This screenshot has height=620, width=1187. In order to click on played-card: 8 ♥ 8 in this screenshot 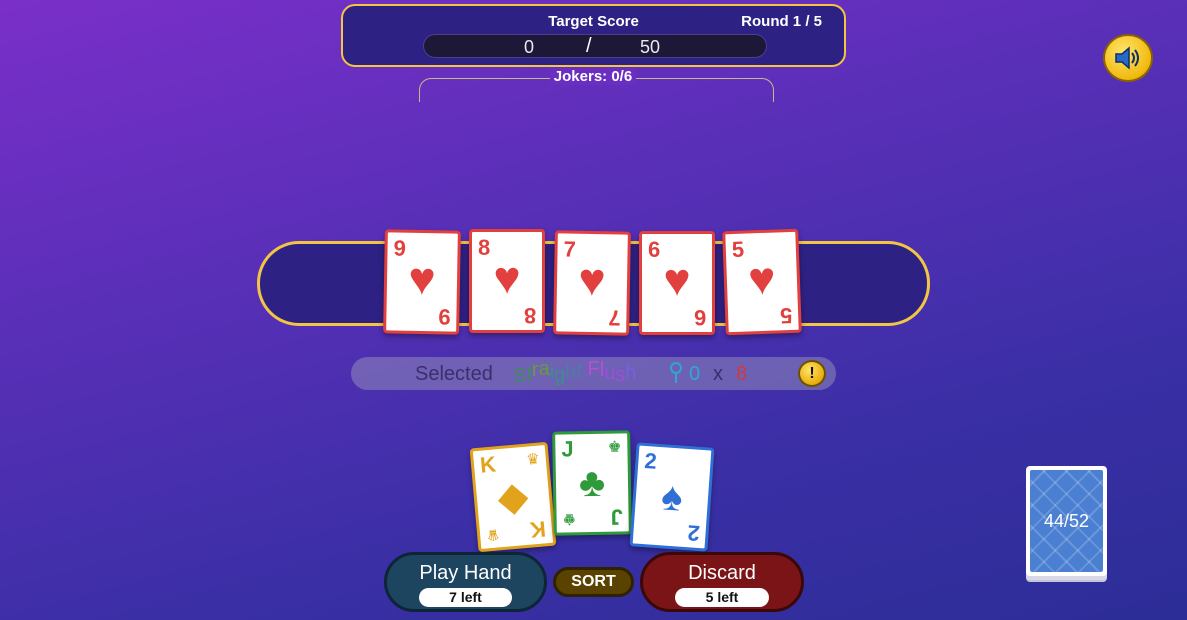, I will do `click(507, 281)`.